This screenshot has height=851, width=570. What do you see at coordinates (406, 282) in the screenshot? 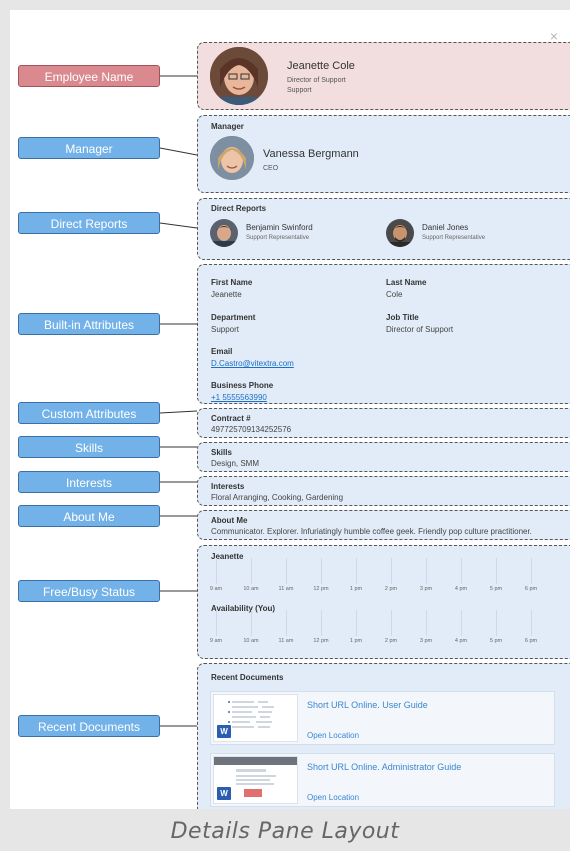
I see `last-name-label: Last Name` at bounding box center [406, 282].